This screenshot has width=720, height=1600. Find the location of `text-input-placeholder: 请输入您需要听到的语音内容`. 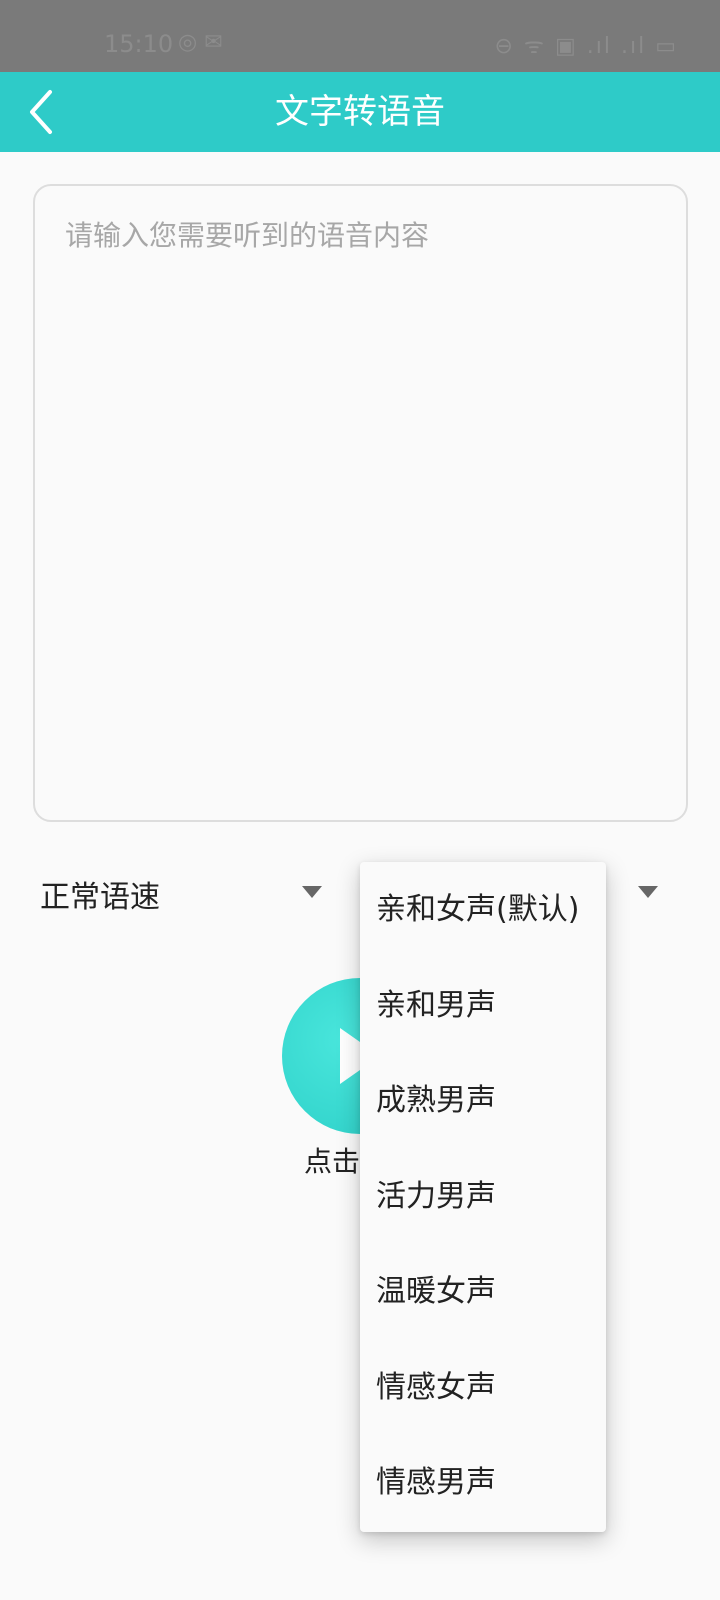

text-input-placeholder: 请输入您需要听到的语音内容 is located at coordinates (247, 235).